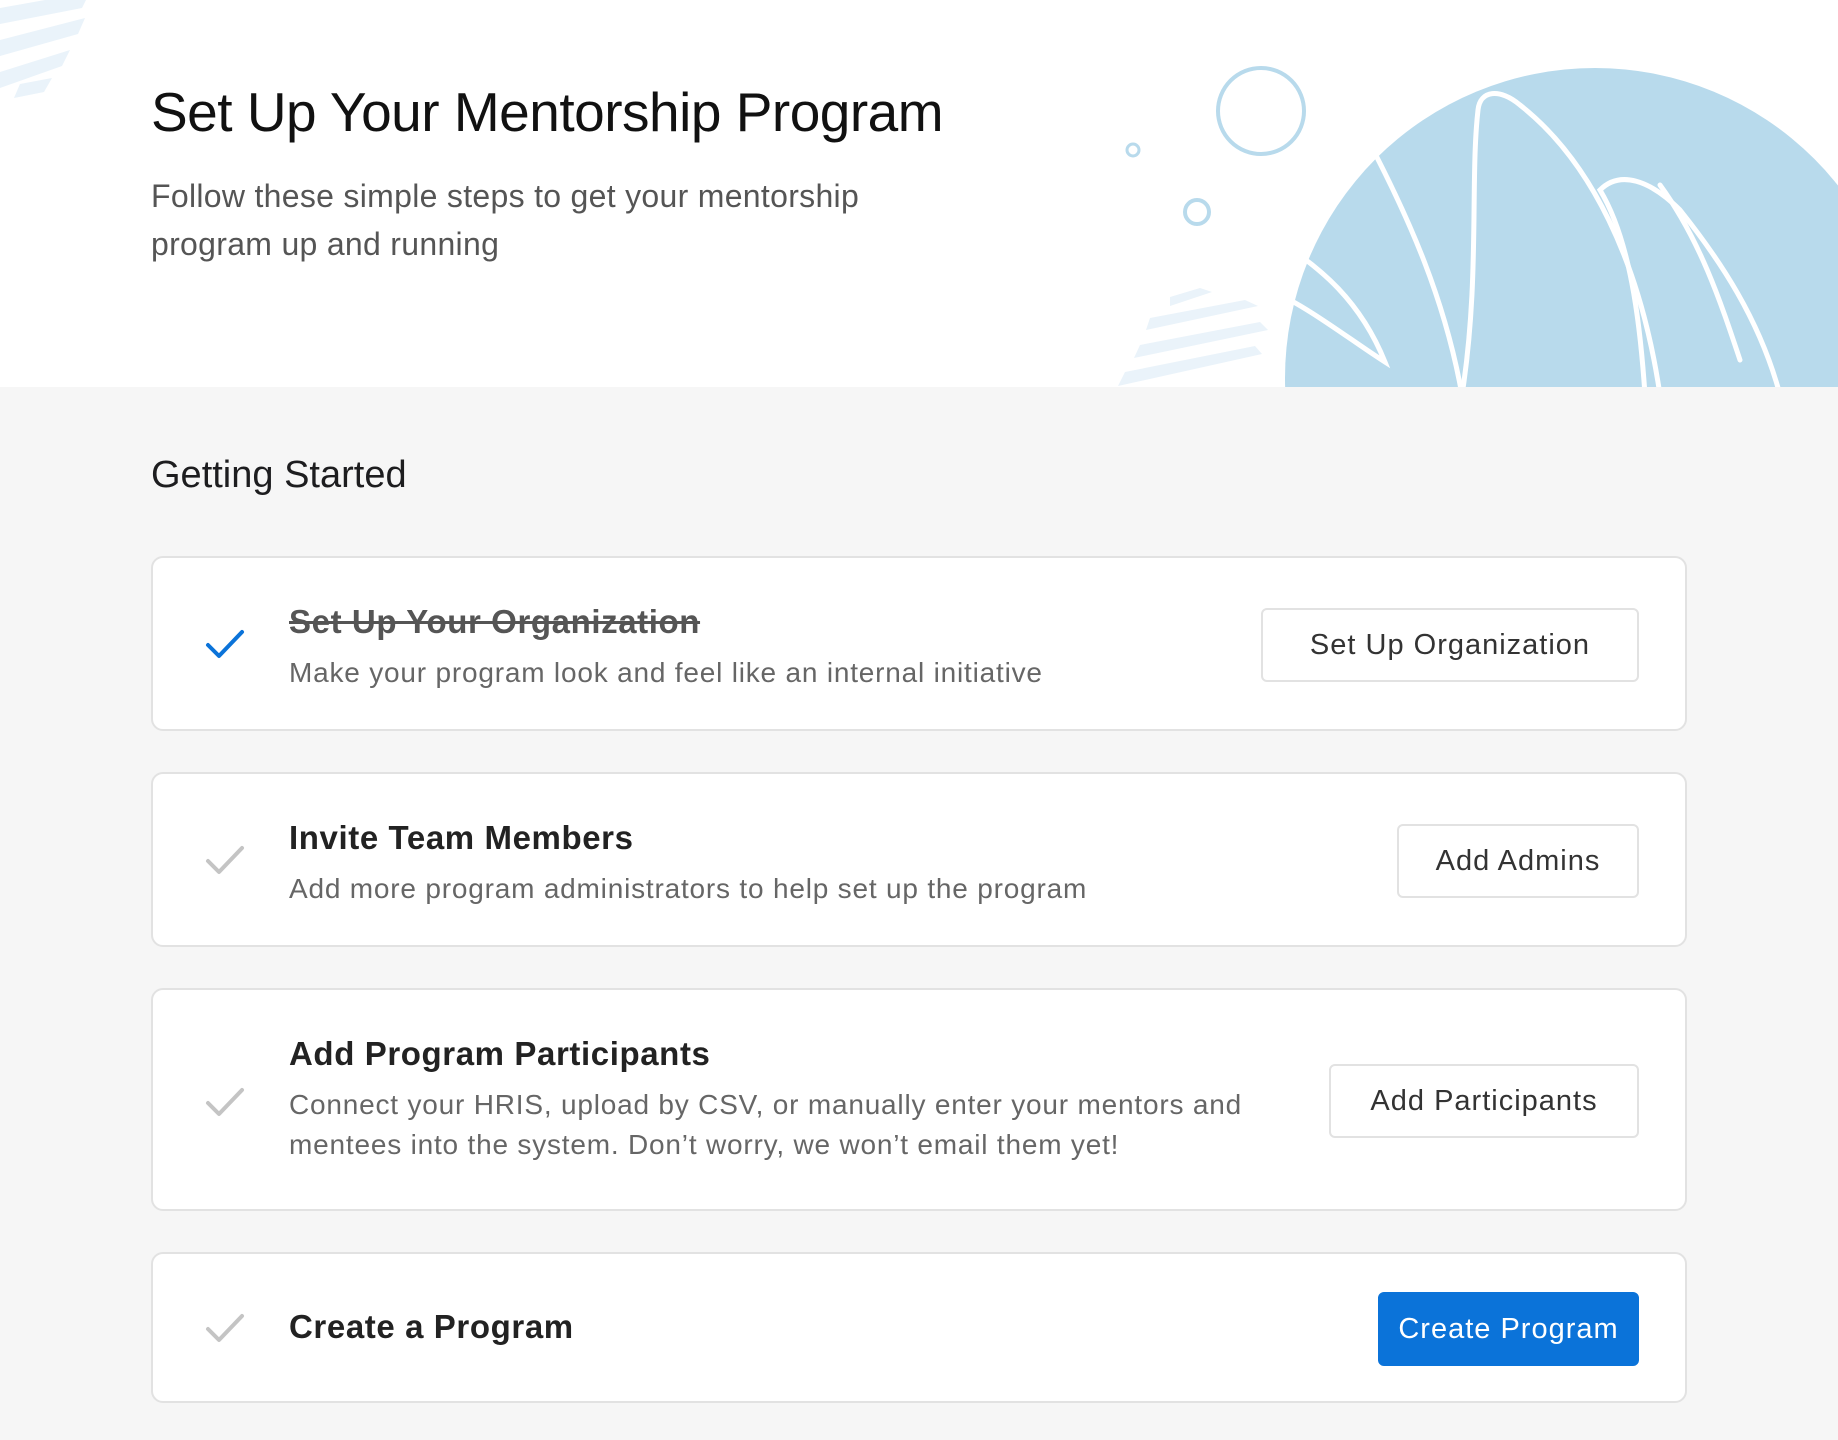 This screenshot has width=1838, height=1440. What do you see at coordinates (1261, 111) in the screenshot?
I see `decorative-ring-large` at bounding box center [1261, 111].